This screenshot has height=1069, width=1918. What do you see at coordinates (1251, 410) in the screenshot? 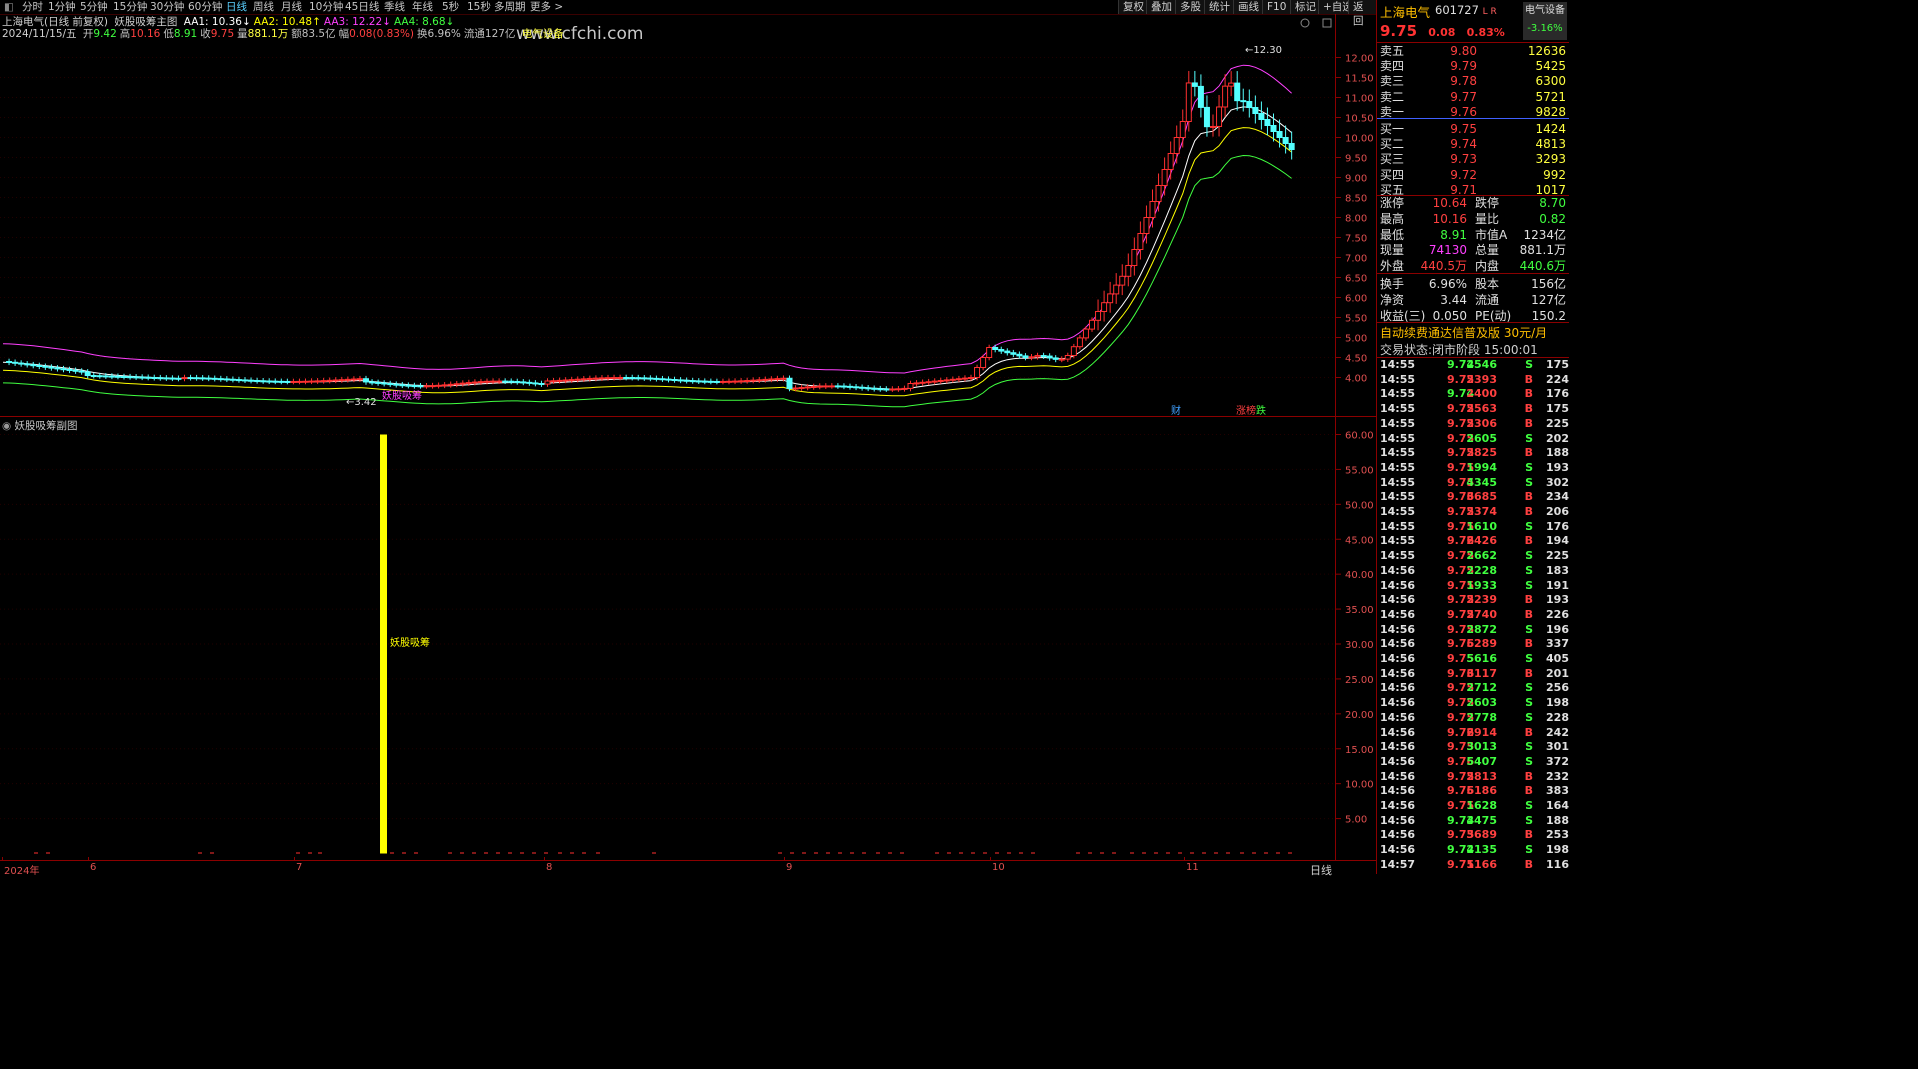
I see `event-label: 榜` at bounding box center [1251, 410].